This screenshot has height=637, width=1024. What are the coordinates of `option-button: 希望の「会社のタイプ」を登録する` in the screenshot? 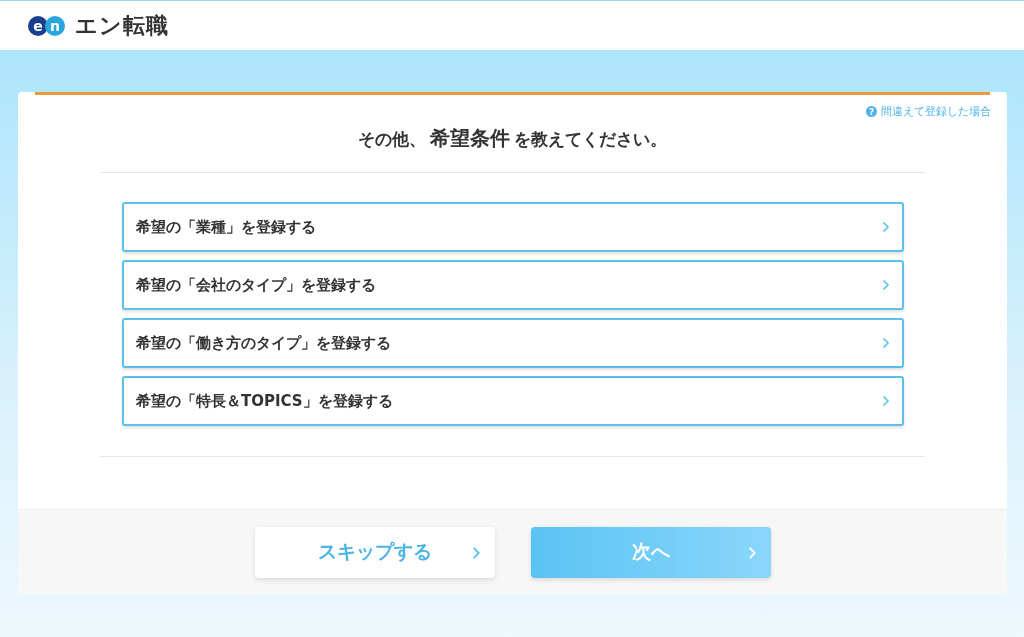 It's located at (513, 285).